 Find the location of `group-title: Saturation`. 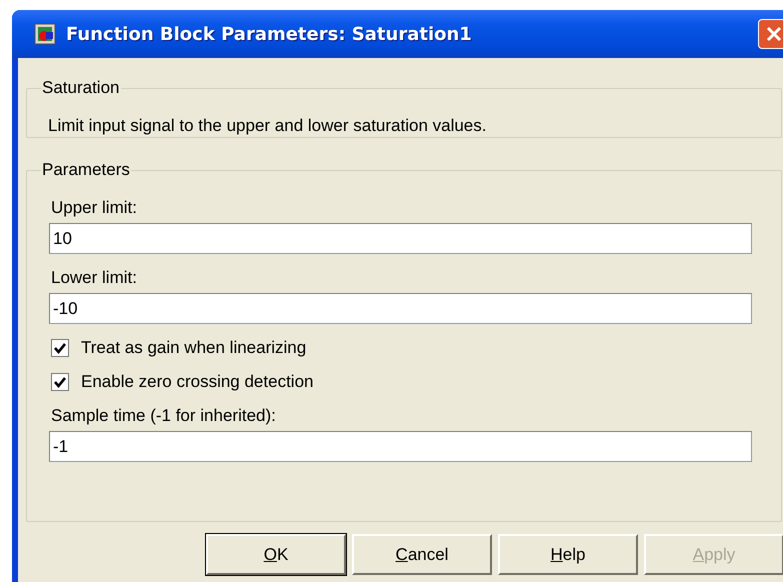

group-title: Saturation is located at coordinates (80, 88).